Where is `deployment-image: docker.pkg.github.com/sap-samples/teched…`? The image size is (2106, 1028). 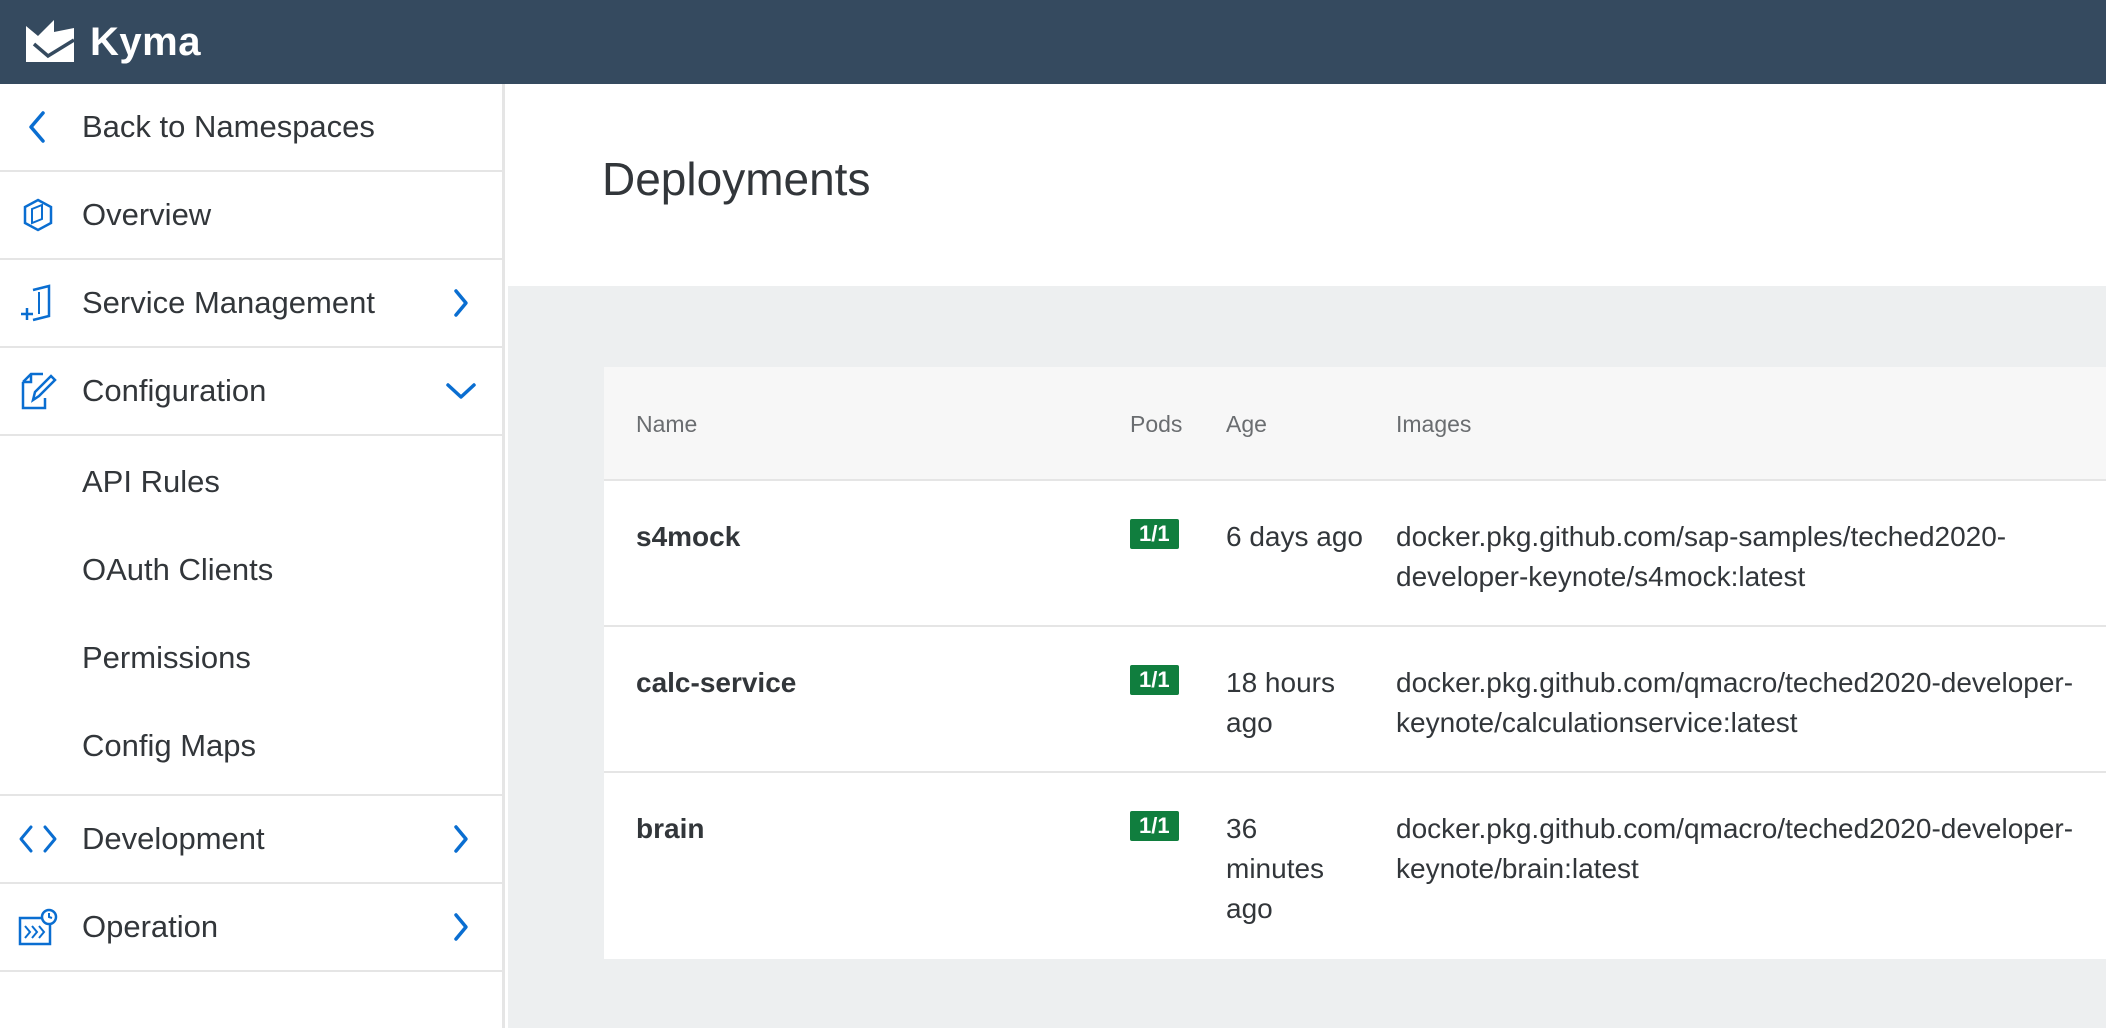 deployment-image: docker.pkg.github.com/sap-samples/teched… is located at coordinates (1701, 556).